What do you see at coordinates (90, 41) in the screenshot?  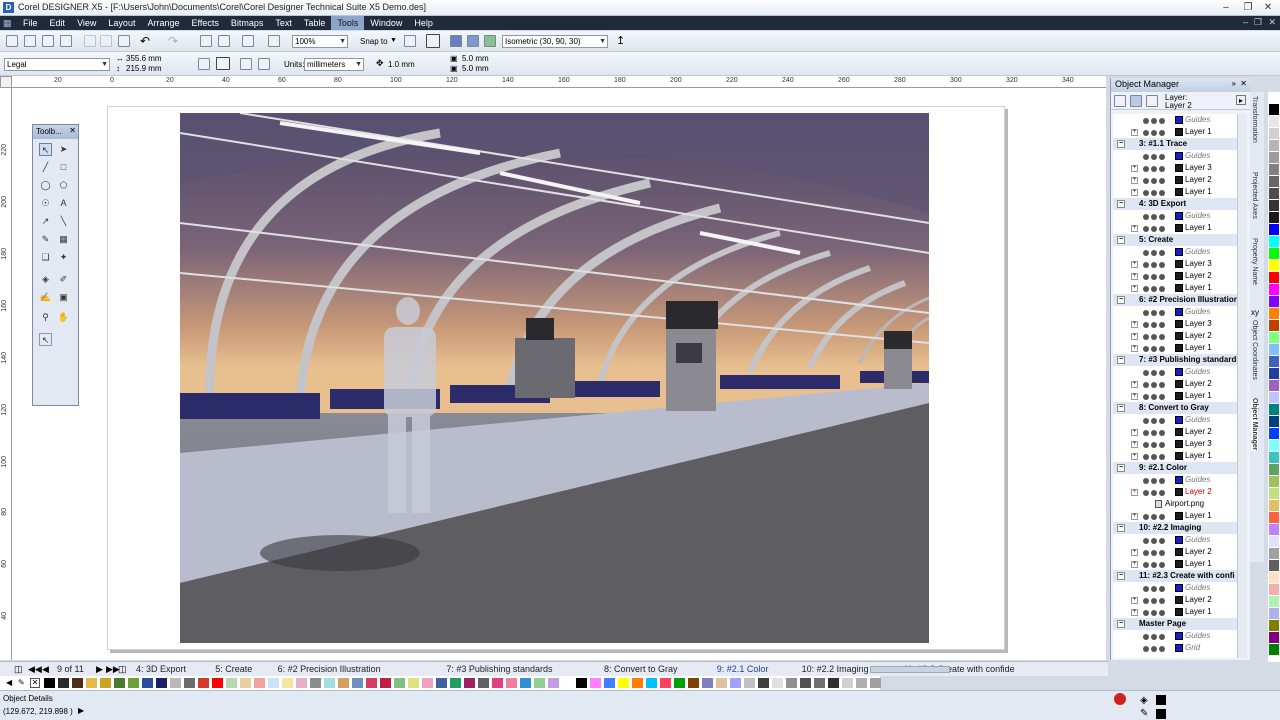 I see `cut-icon` at bounding box center [90, 41].